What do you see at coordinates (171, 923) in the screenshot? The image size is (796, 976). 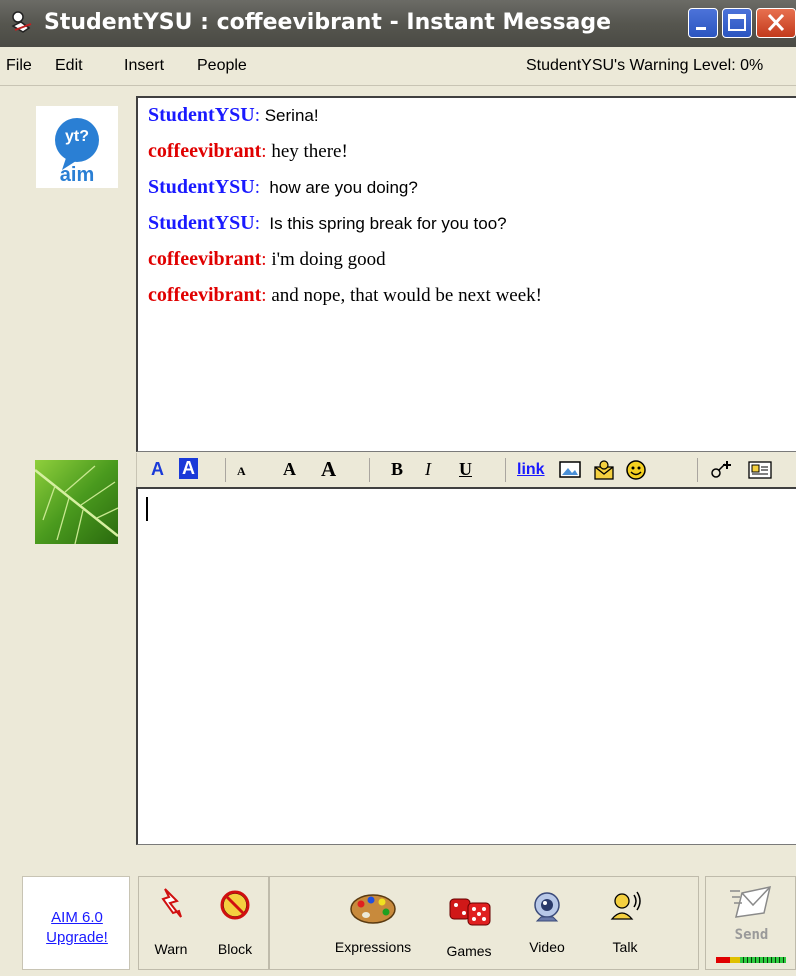 I see `warn-button: Warn` at bounding box center [171, 923].